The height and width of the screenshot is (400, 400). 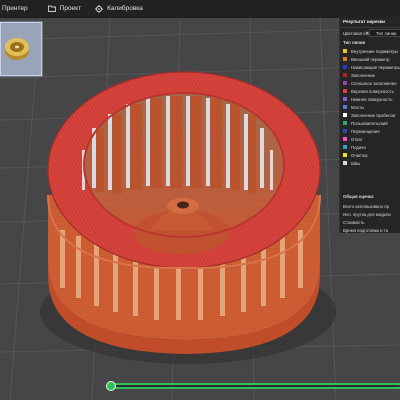 What do you see at coordinates (200, 9) in the screenshot?
I see `top-menu-bar: Принтер Проект Калибровка` at bounding box center [200, 9].